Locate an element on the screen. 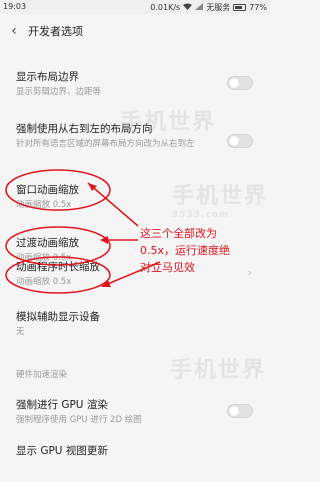 This screenshot has width=320, height=482. status-bar: 19:03 0.01K/s 无服务 77% is located at coordinates (135, 7).